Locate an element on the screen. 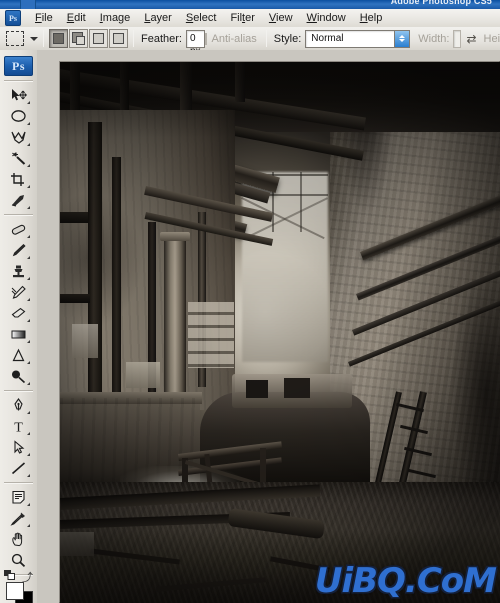 This screenshot has height=603, width=500. intersect-with-selection-icon is located at coordinates (118, 38).